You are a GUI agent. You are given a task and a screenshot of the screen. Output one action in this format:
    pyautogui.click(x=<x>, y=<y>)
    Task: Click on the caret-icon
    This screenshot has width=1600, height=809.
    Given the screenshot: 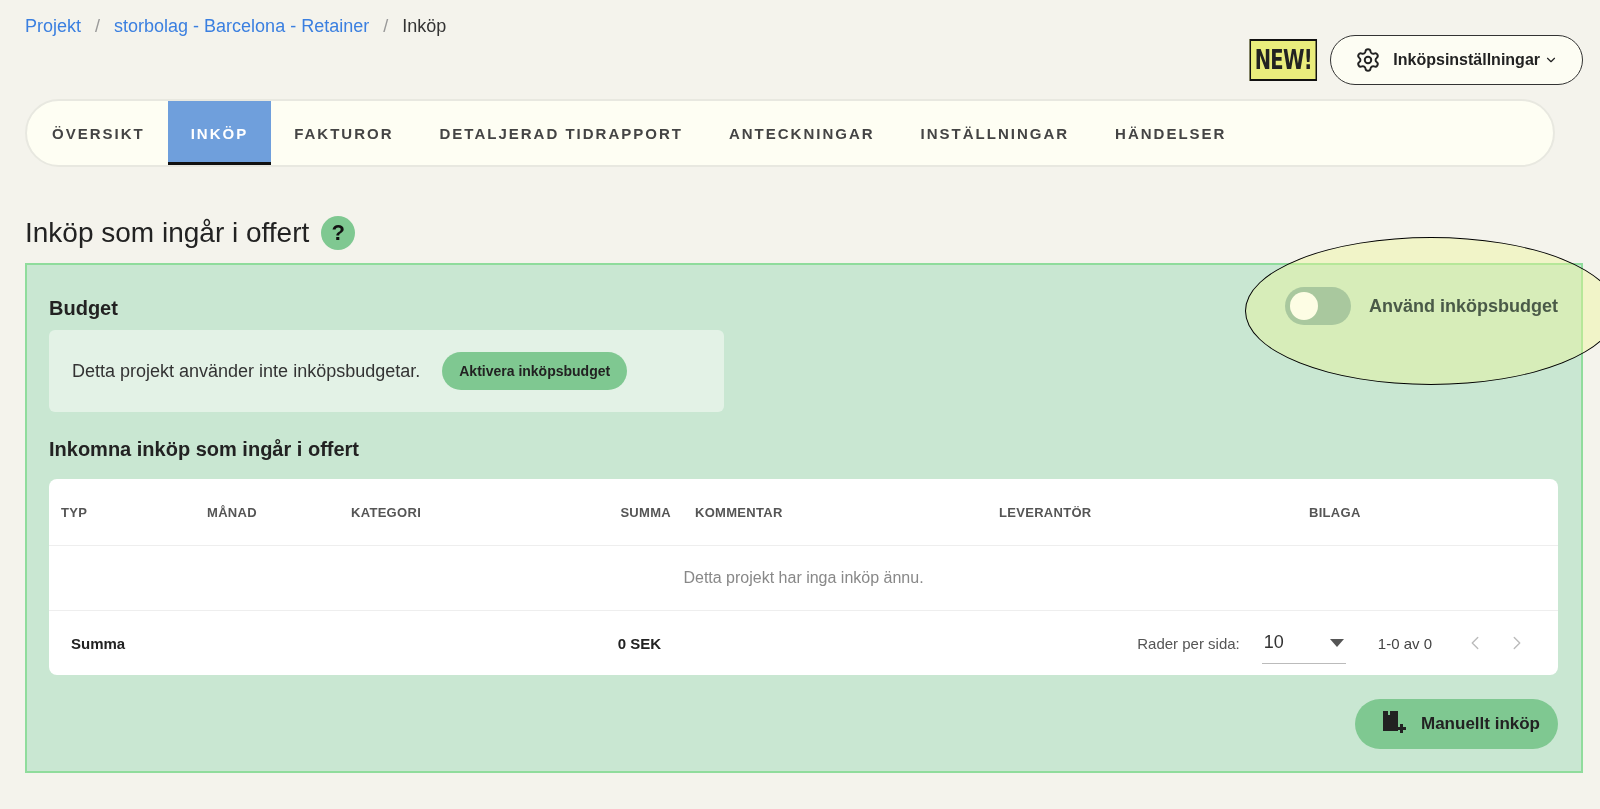 What is the action you would take?
    pyautogui.click(x=1336, y=642)
    